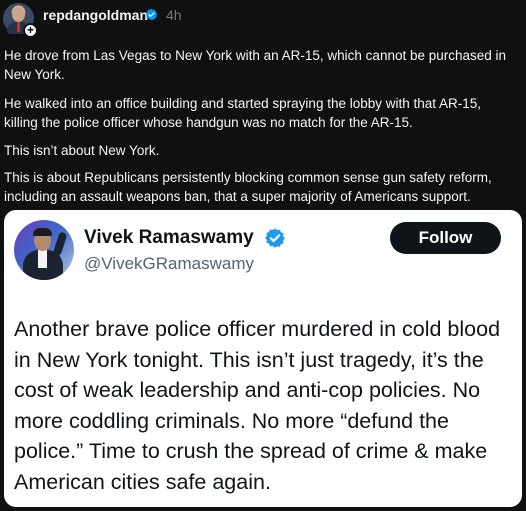 The width and height of the screenshot is (526, 511). What do you see at coordinates (169, 238) in the screenshot?
I see `tweet-author-name: Vivek Ramaswamy` at bounding box center [169, 238].